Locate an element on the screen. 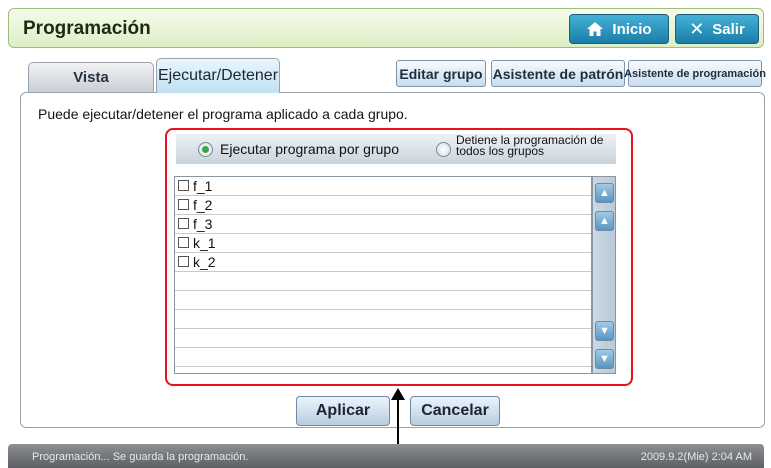  scroll-down-icon: ▼ is located at coordinates (604, 331).